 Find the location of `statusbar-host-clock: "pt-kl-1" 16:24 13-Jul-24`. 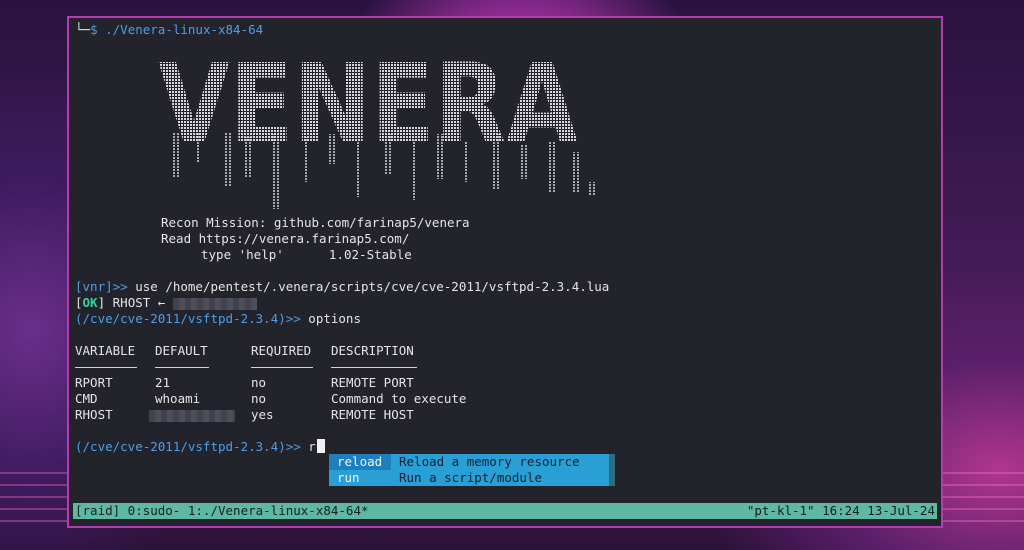

statusbar-host-clock: "pt-kl-1" 16:24 13-Jul-24 is located at coordinates (840, 510).